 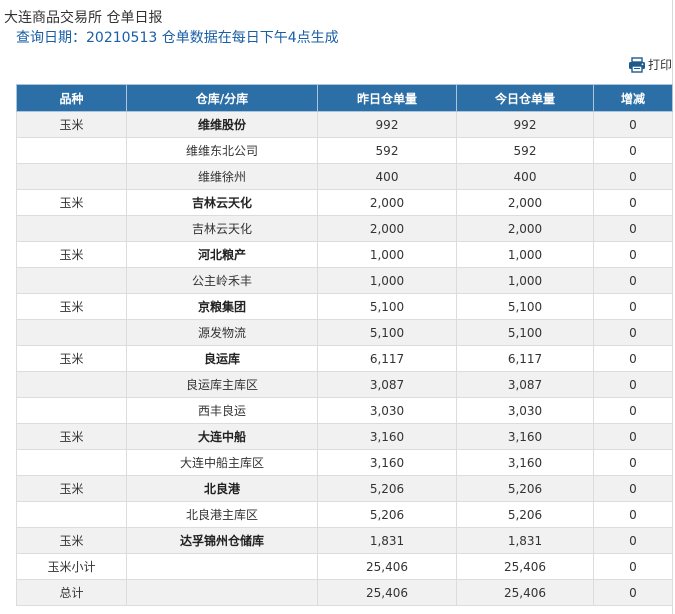 What do you see at coordinates (387, 384) in the screenshot?
I see `cell-yesterday: 3,087` at bounding box center [387, 384].